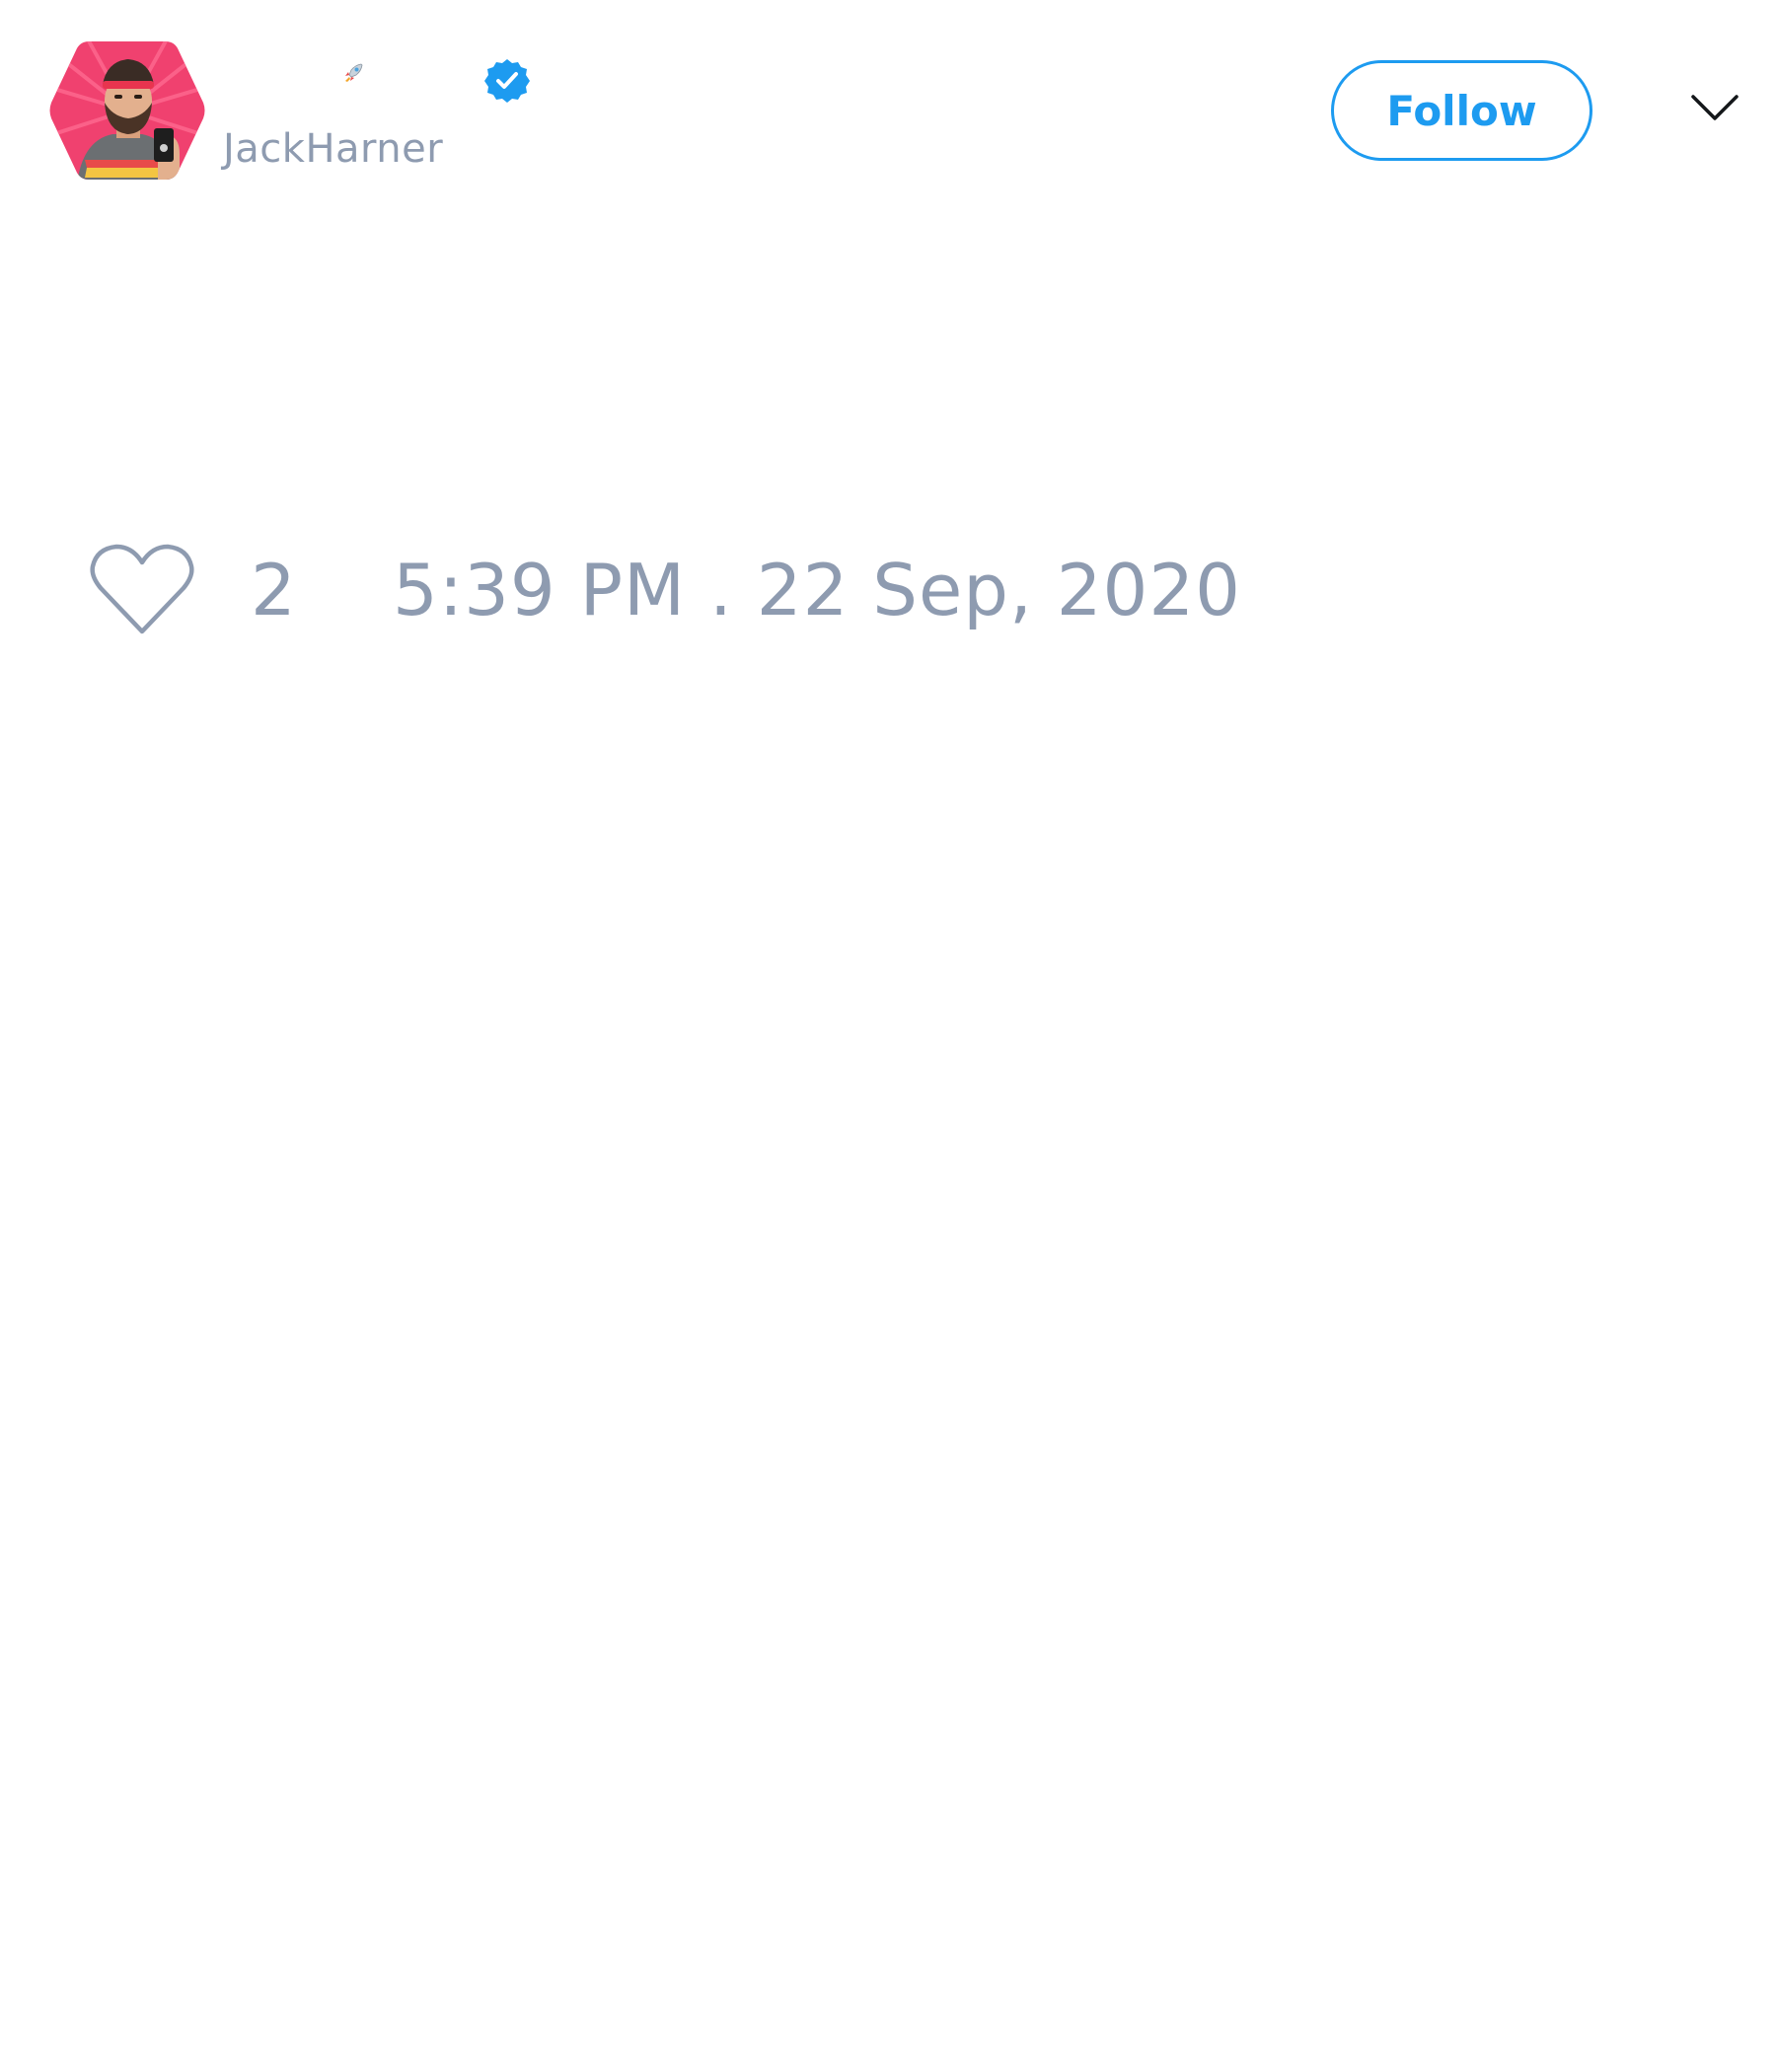 The image size is (1776, 2072). I want to click on author-handle: JackHarner, so click(333, 149).